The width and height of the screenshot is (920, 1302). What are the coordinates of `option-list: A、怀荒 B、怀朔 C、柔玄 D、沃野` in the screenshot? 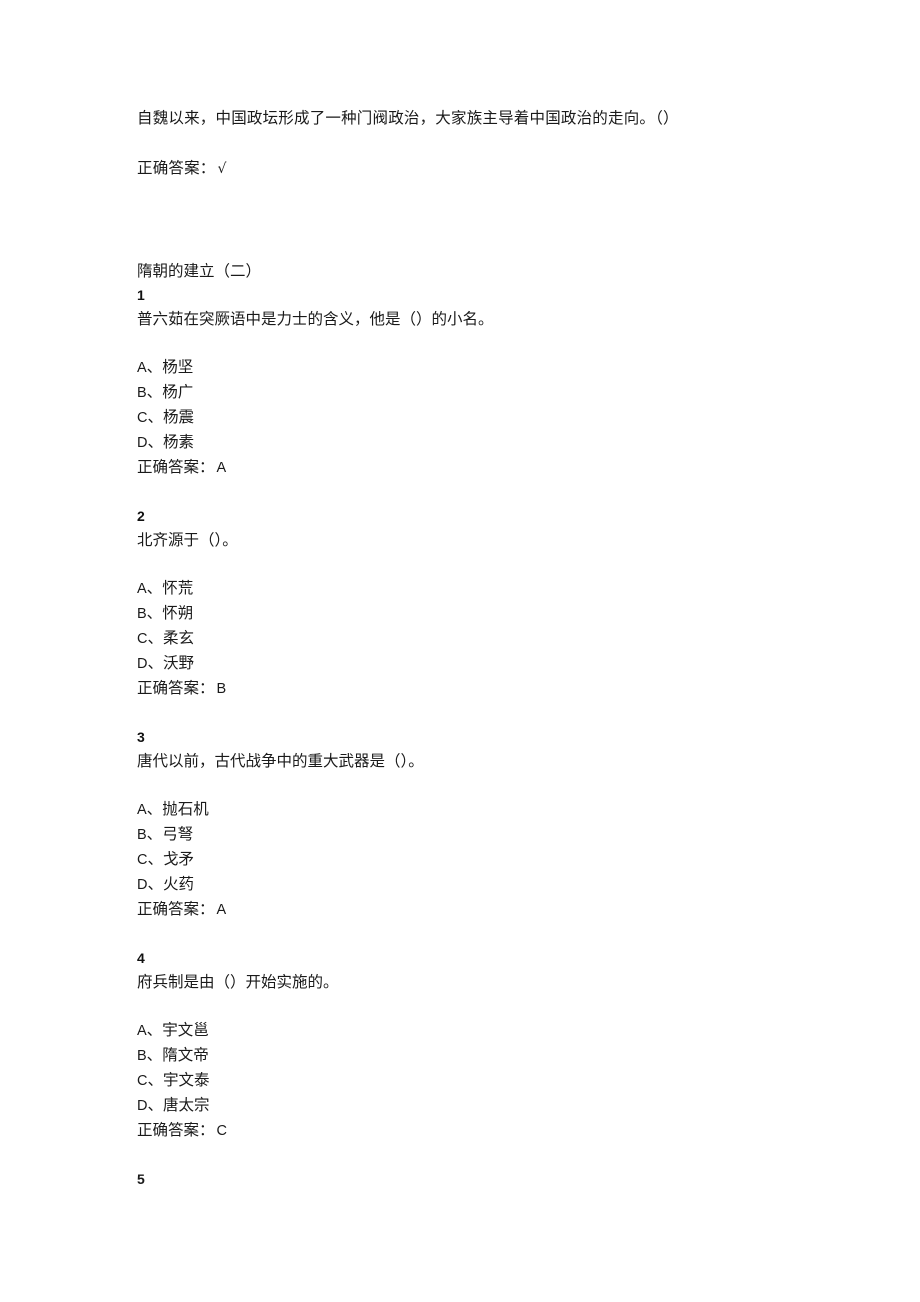 It's located at (487, 626).